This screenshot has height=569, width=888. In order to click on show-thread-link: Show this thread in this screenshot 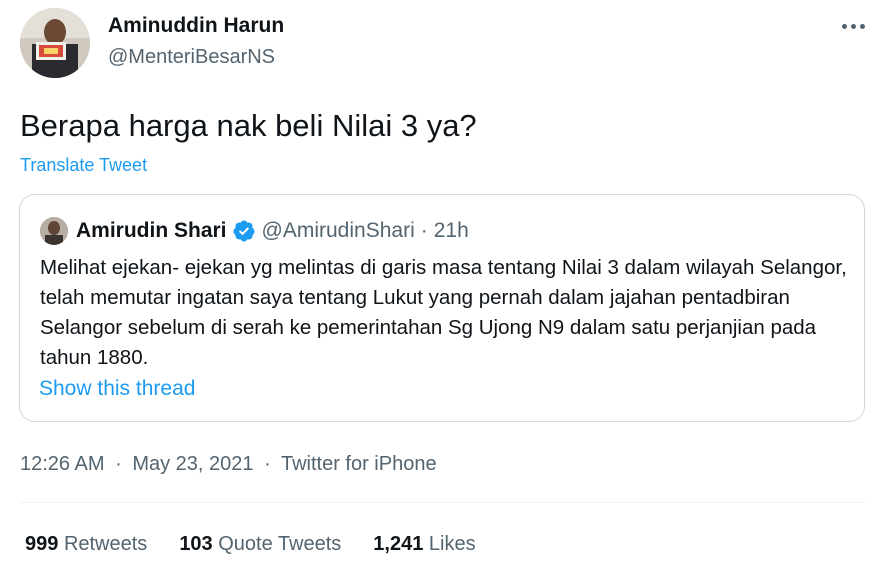, I will do `click(117, 389)`.